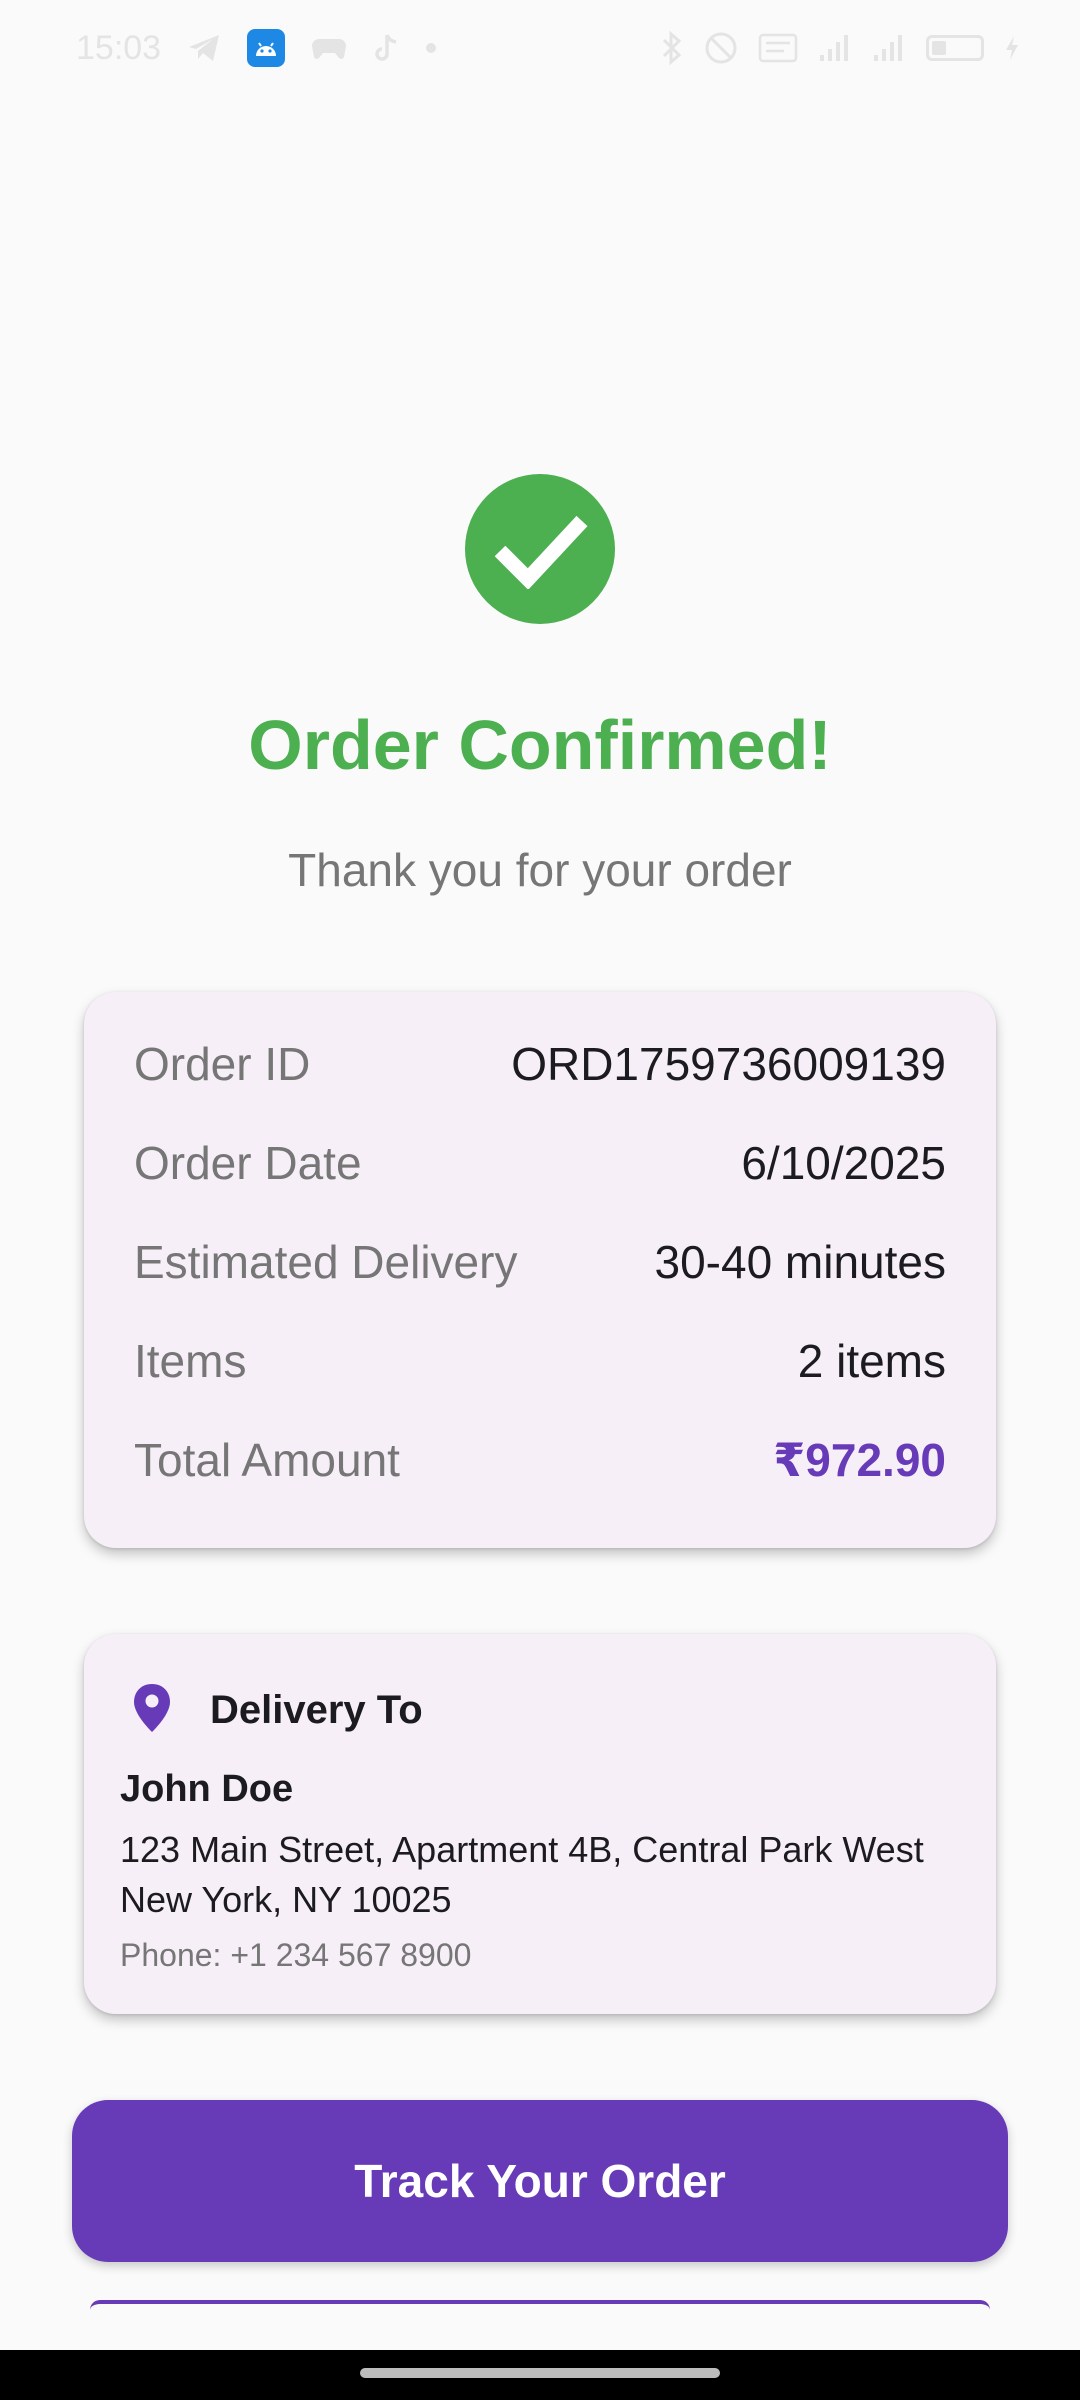  Describe the element at coordinates (540, 1162) in the screenshot. I see `order-date-row: Order Date 6/10/2025` at that location.